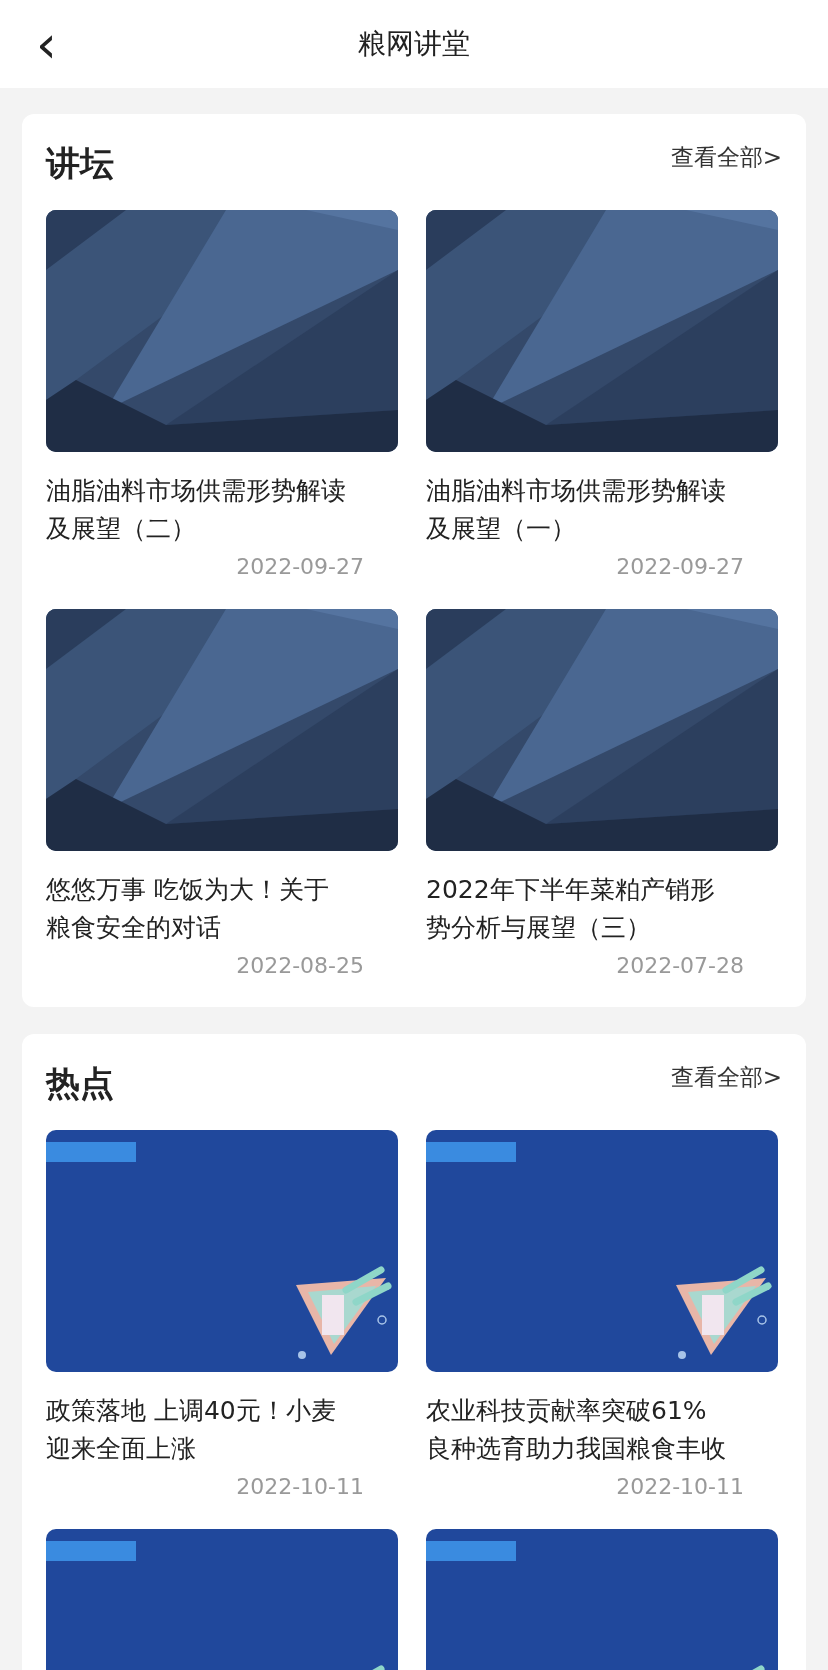  I want to click on section-title: 热点, so click(80, 1083).